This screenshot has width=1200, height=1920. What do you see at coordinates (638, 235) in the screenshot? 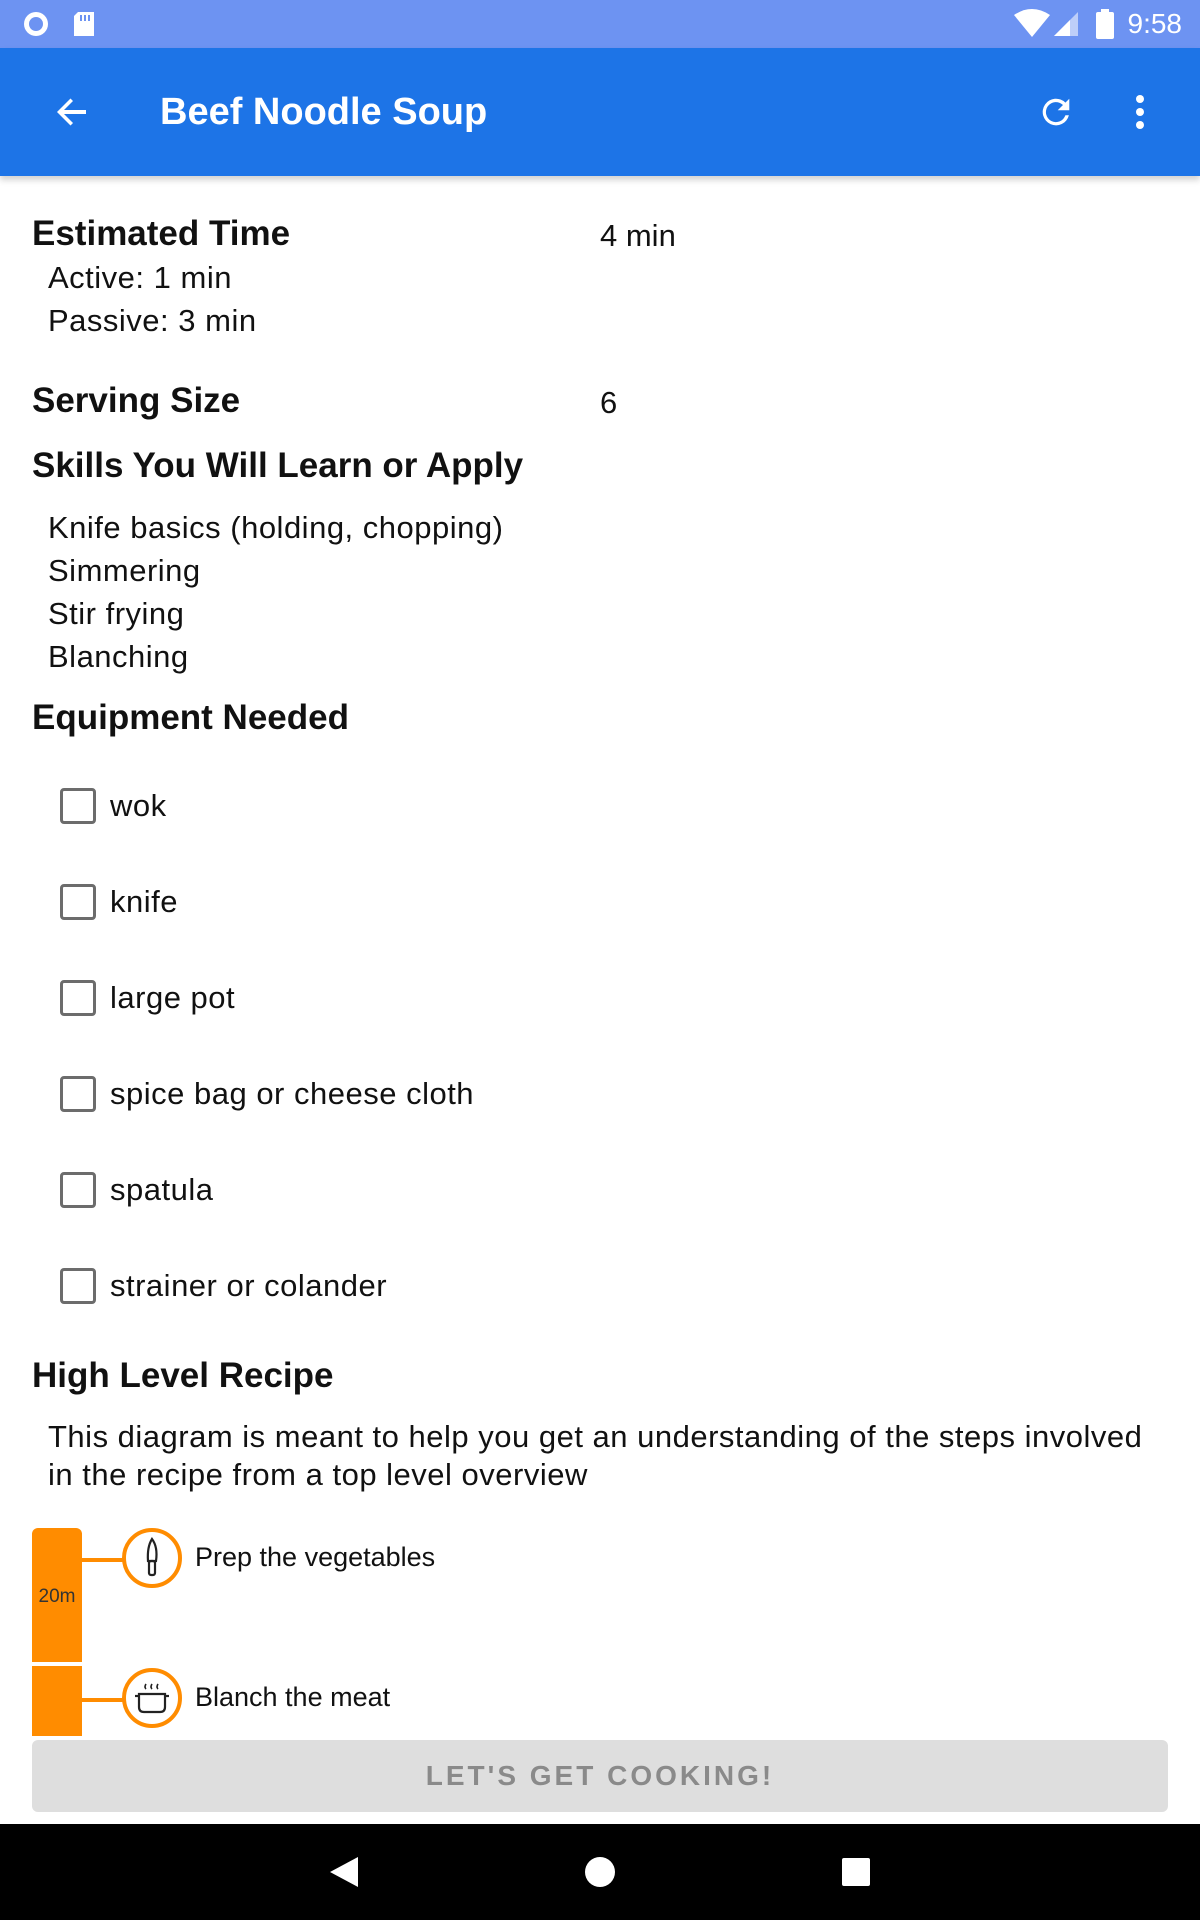
I see `estimated-time-total: 4 min` at bounding box center [638, 235].